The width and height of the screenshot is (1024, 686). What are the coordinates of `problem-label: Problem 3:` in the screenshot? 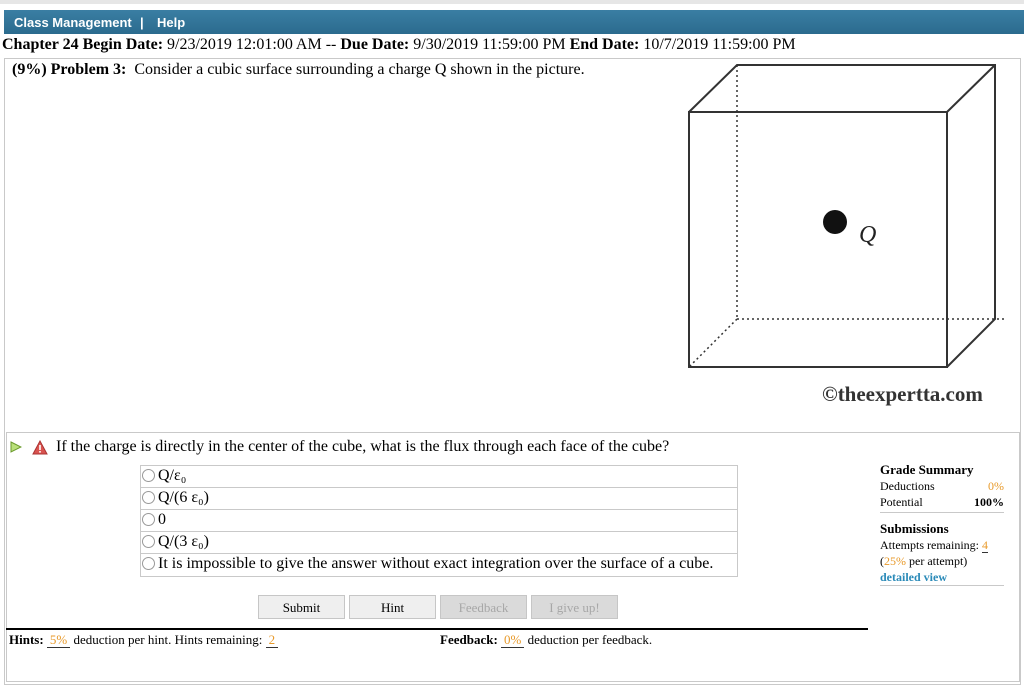 It's located at (88, 69).